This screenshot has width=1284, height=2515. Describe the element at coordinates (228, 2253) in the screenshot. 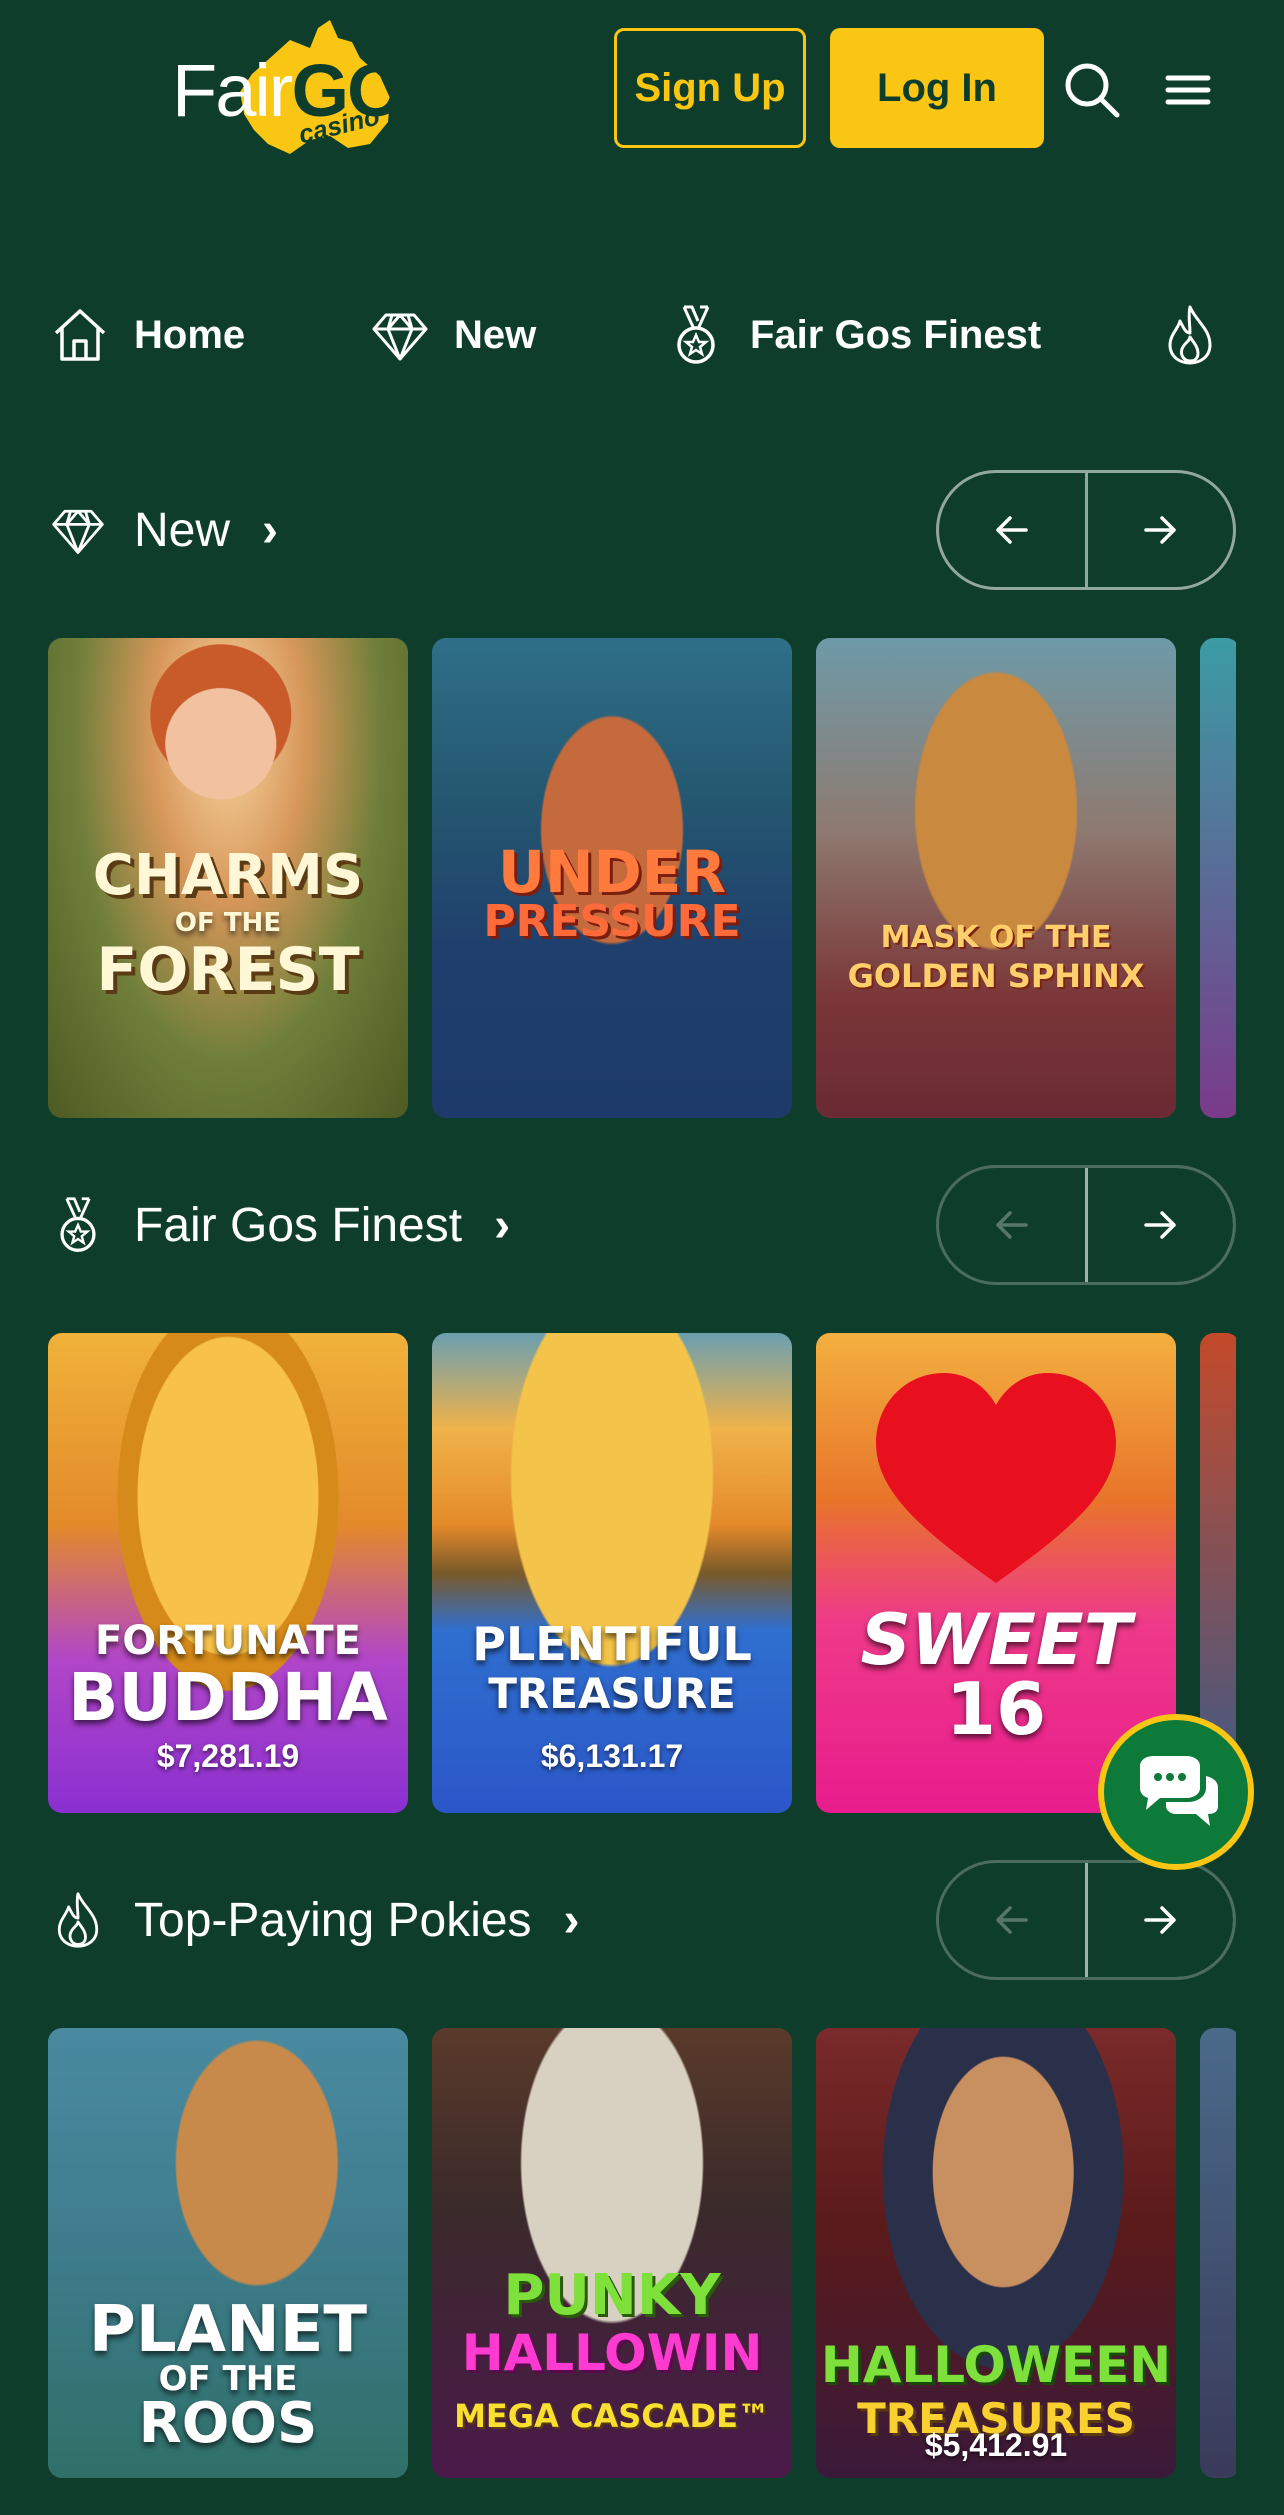

I see `game-tile-planet-of-the-roos: PLANET OF THE ROOS` at that location.